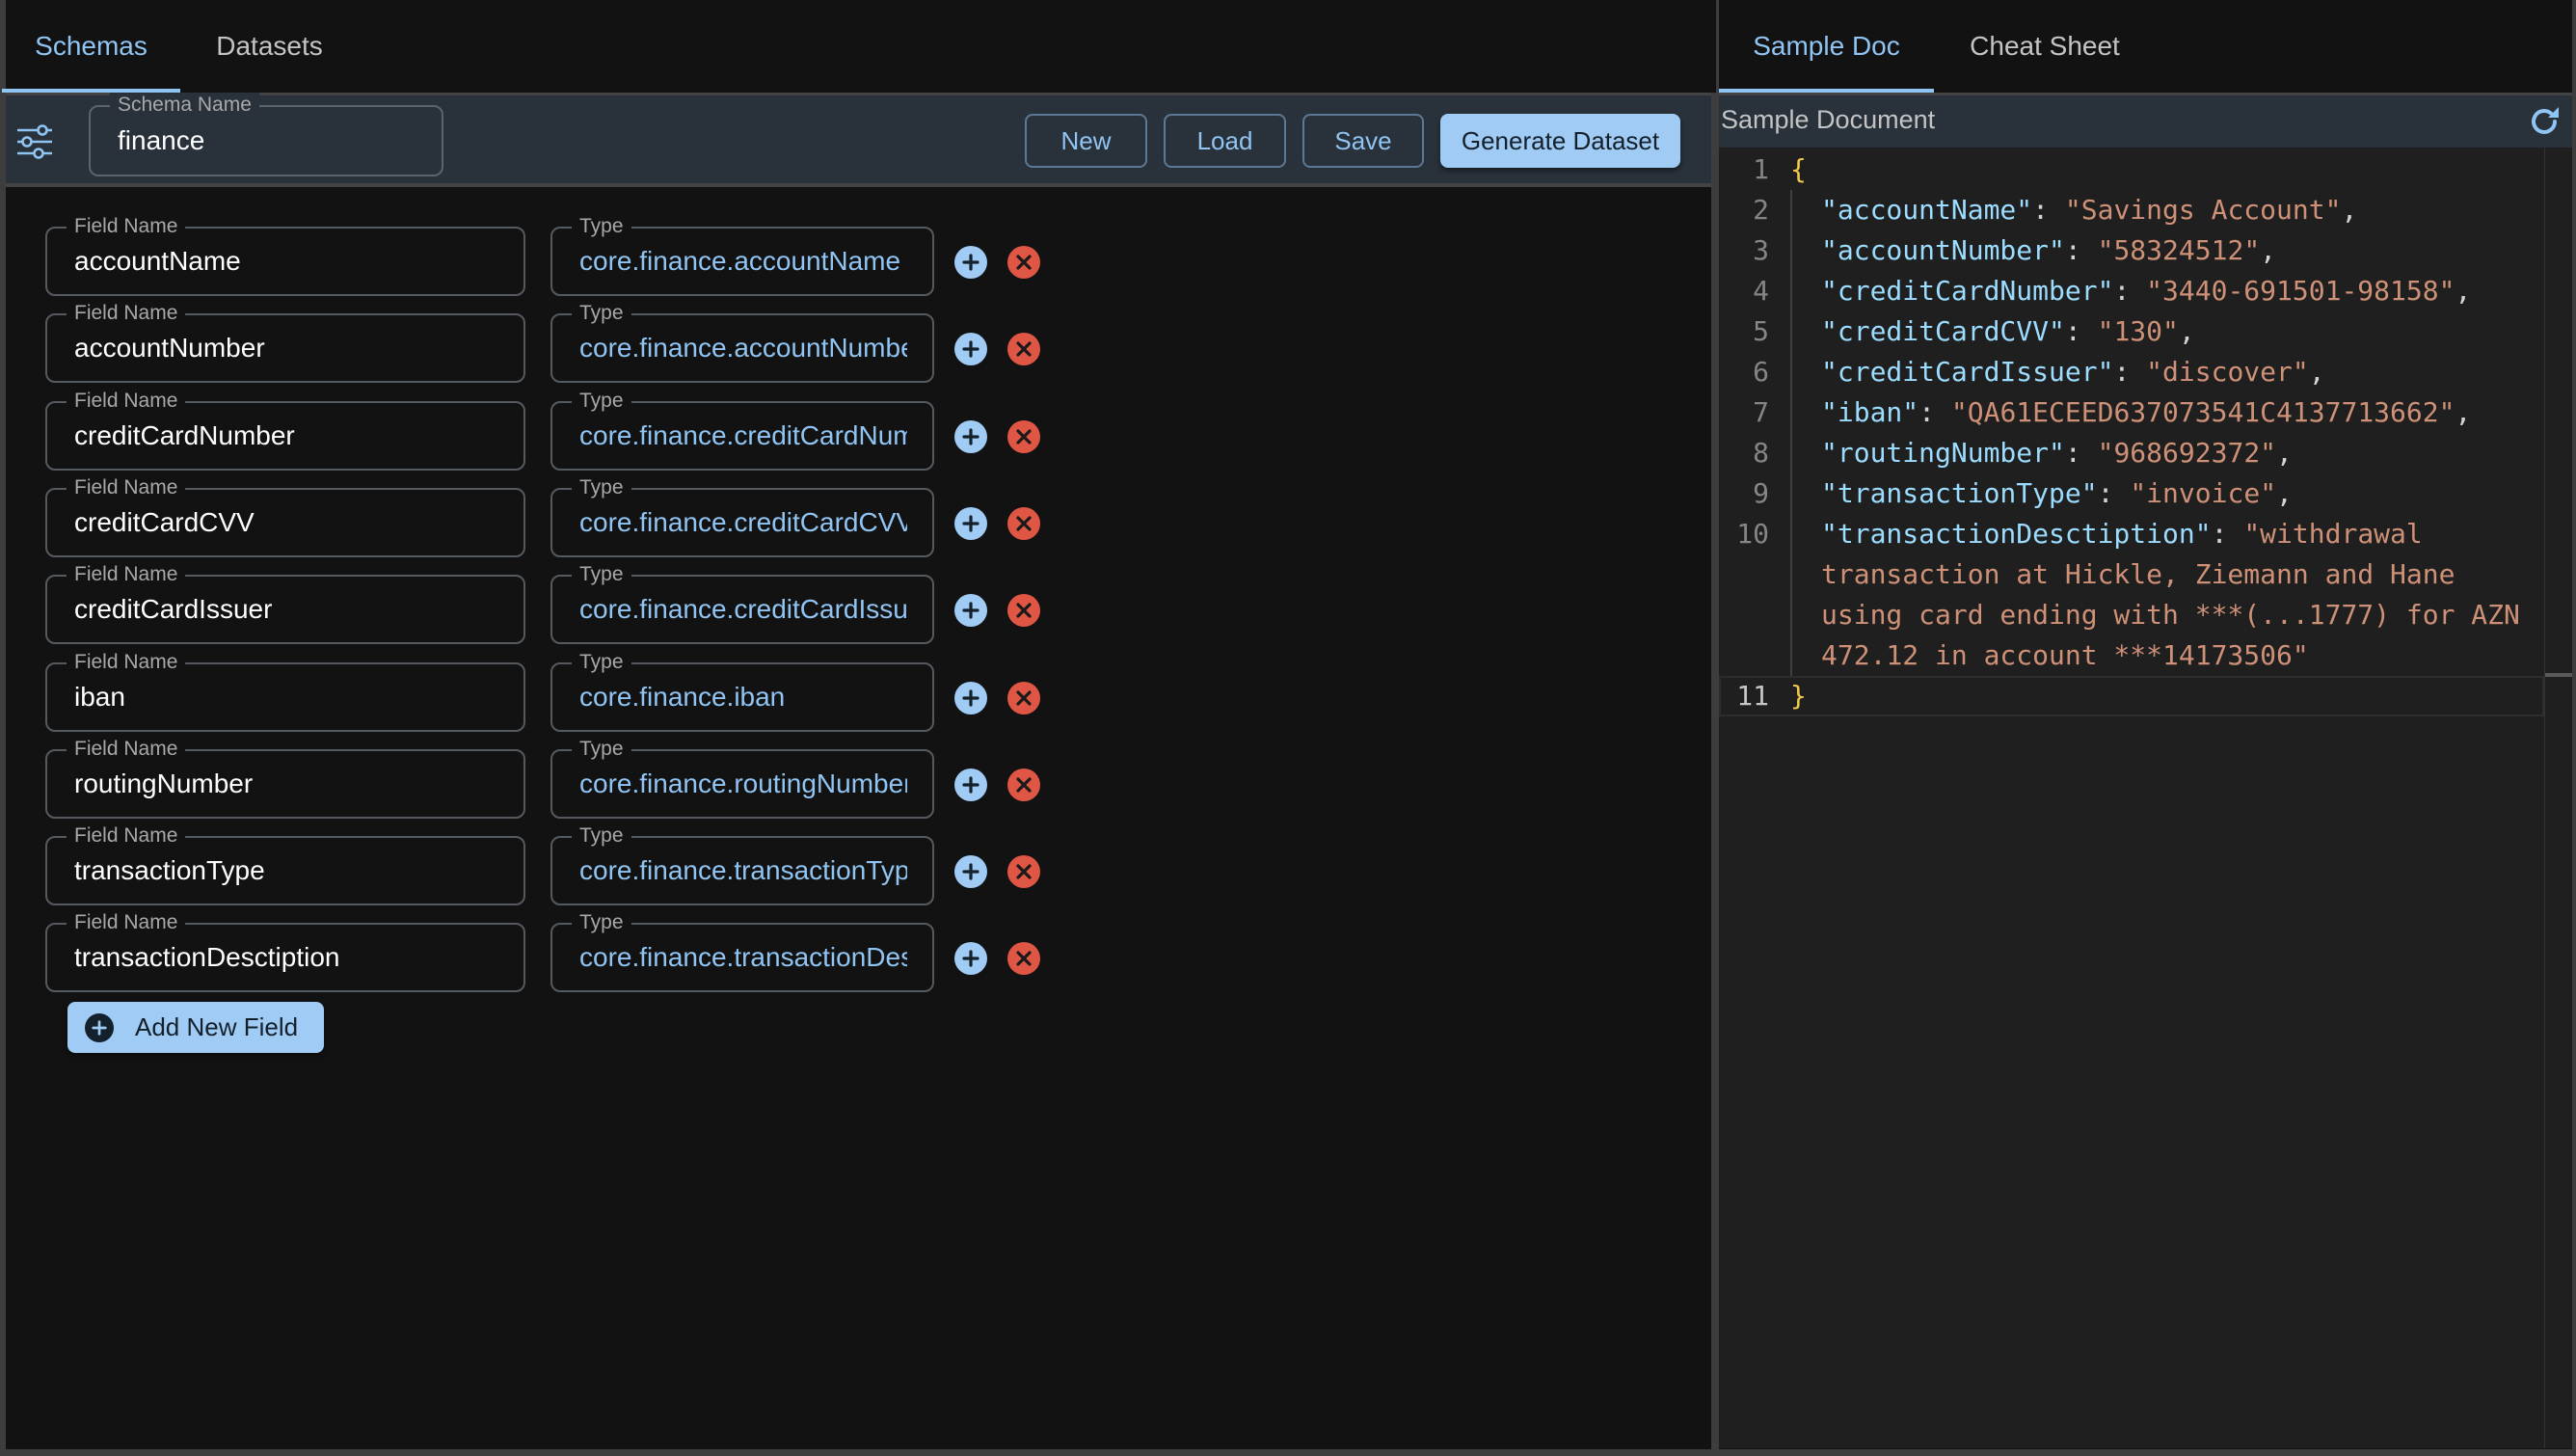 The image size is (2576, 1456). What do you see at coordinates (1761, 493) in the screenshot?
I see `line-number: 9` at bounding box center [1761, 493].